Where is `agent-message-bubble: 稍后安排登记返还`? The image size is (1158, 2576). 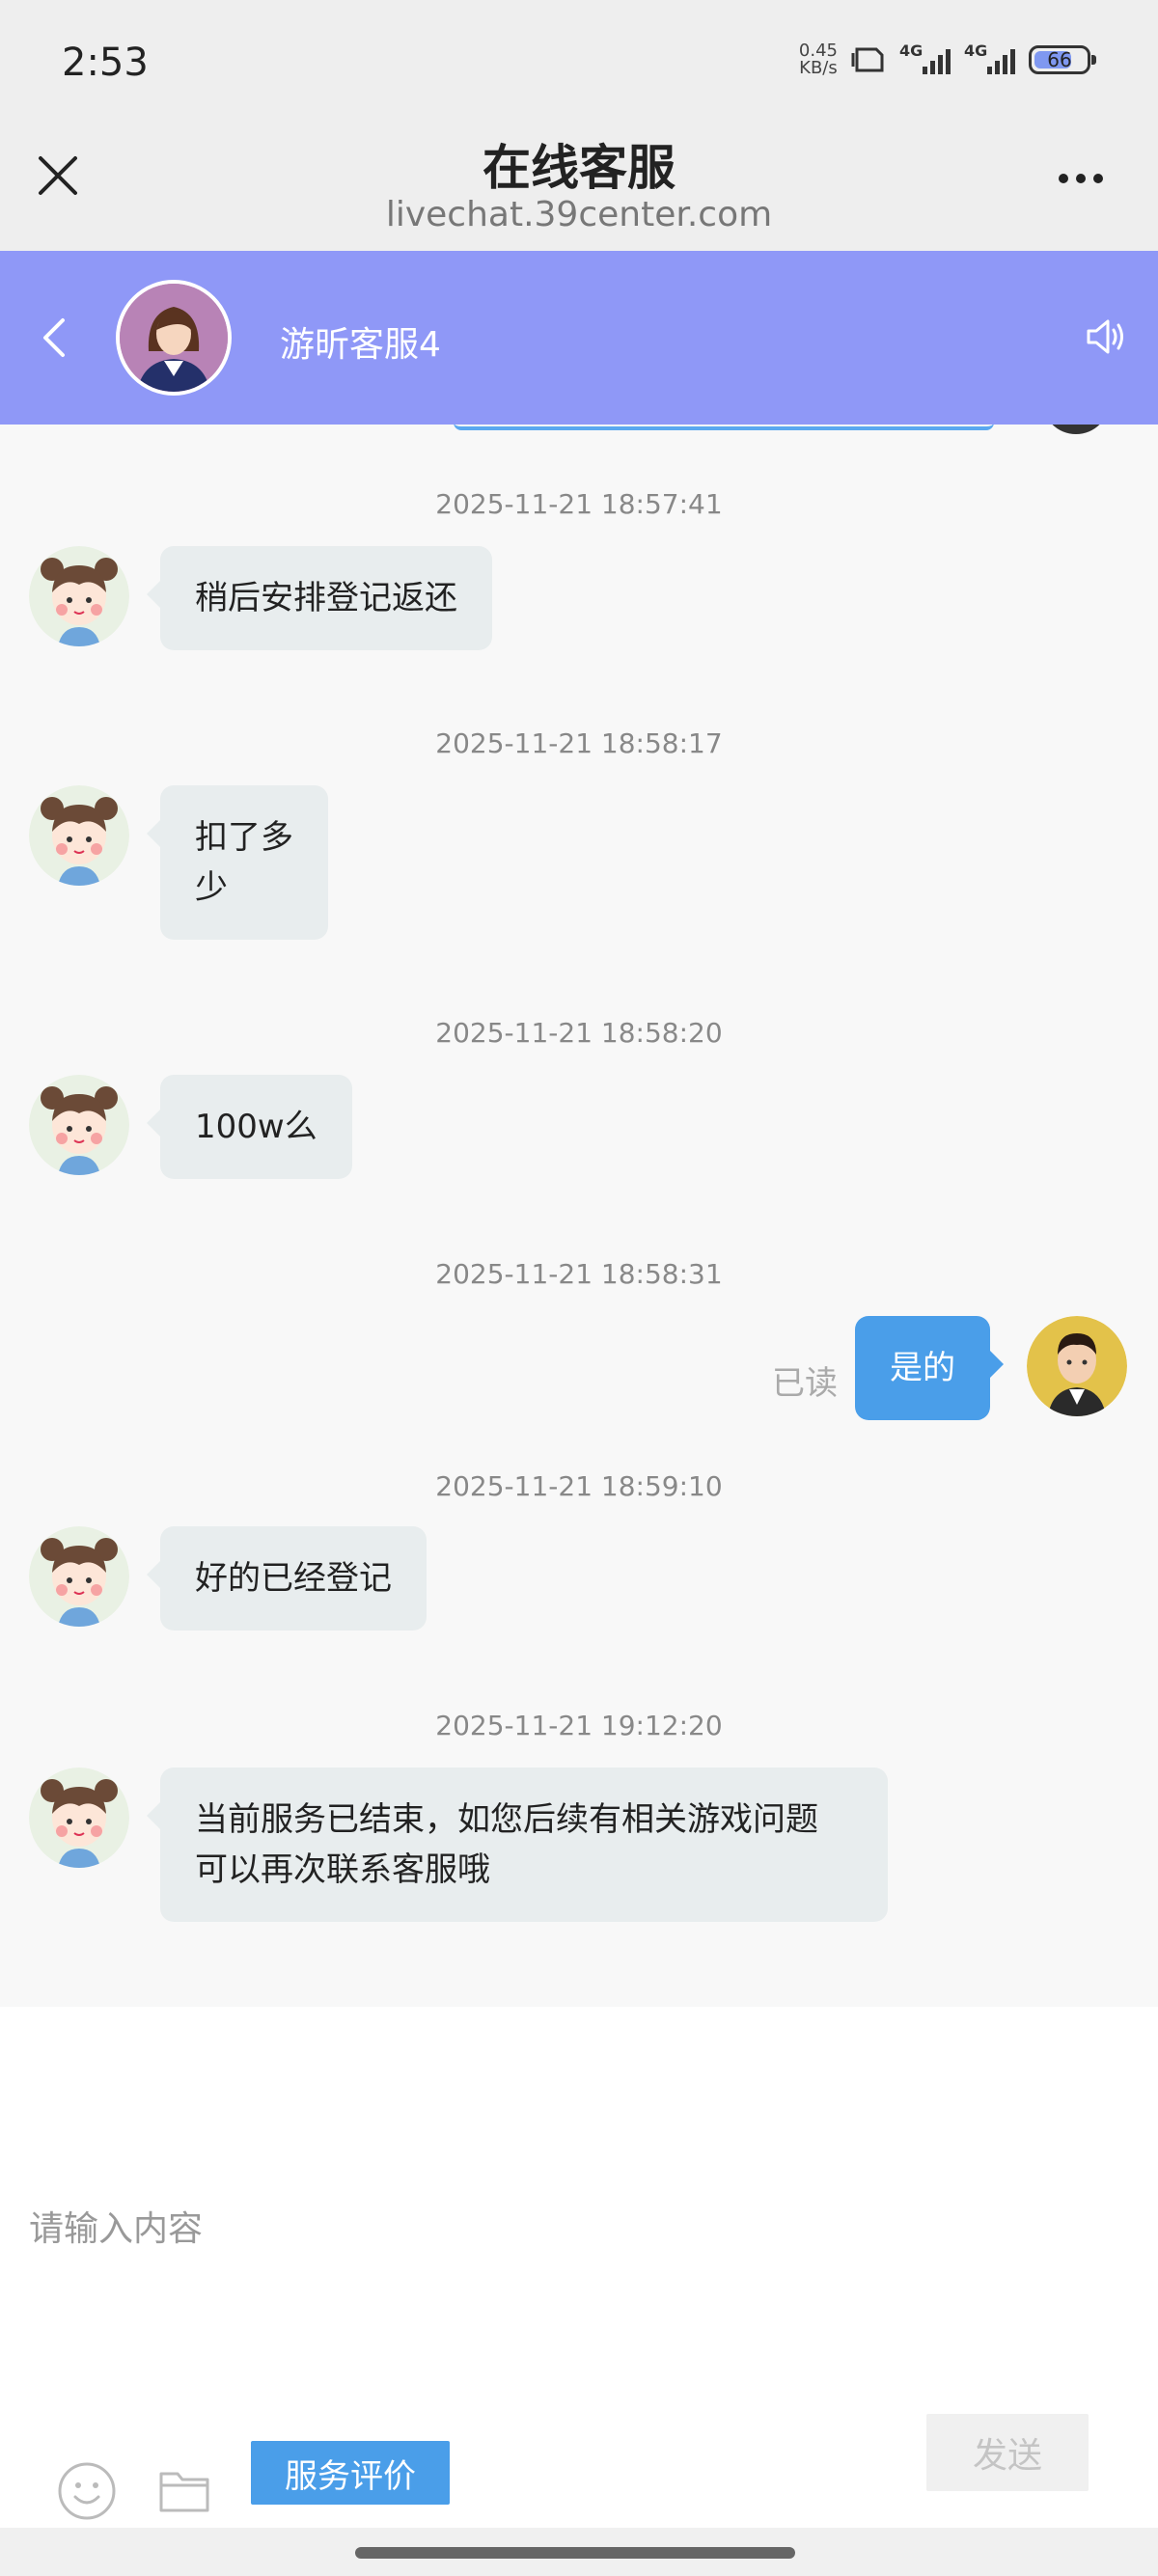
agent-message-bubble: 稍后安排登记返还 is located at coordinates (319, 598).